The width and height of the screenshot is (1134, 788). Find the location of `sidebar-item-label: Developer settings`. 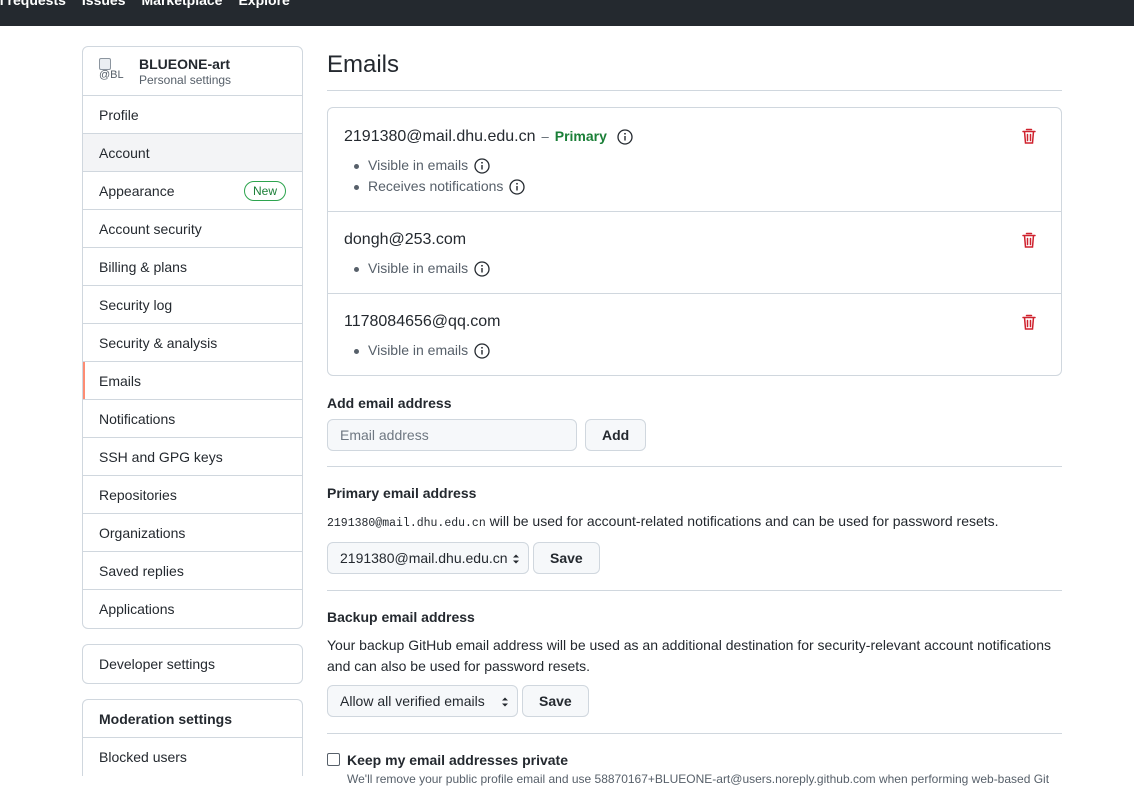

sidebar-item-label: Developer settings is located at coordinates (157, 664).